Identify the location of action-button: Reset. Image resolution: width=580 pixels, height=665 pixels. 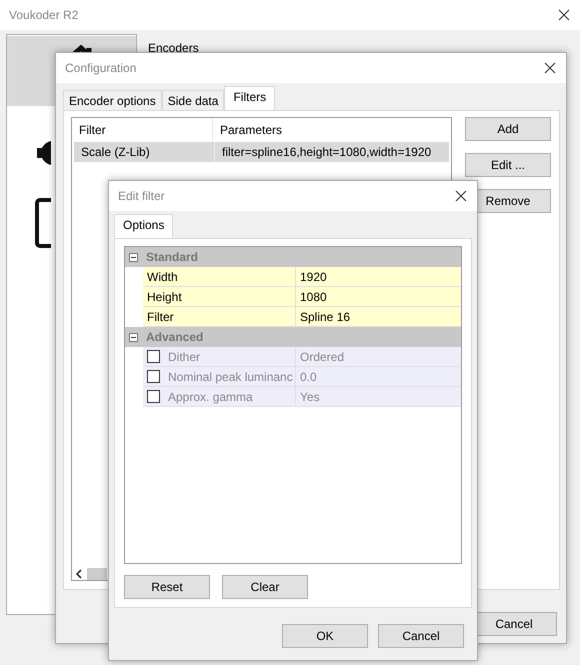
(167, 587).